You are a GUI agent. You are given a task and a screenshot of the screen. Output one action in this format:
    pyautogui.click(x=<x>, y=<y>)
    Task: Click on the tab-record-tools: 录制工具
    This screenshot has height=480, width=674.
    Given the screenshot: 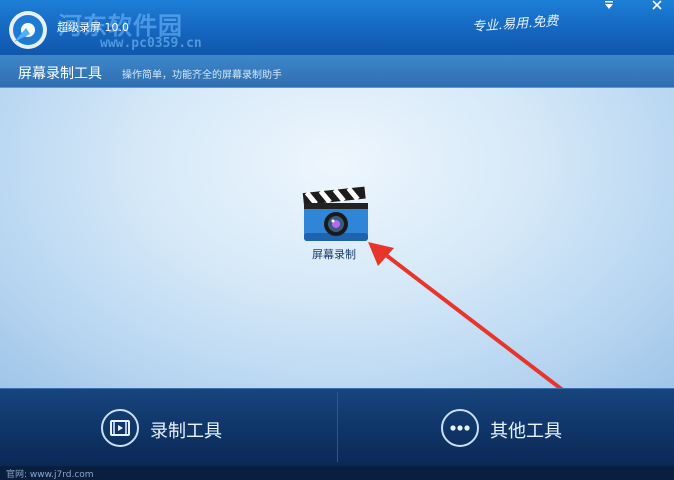 What is the action you would take?
    pyautogui.click(x=170, y=427)
    